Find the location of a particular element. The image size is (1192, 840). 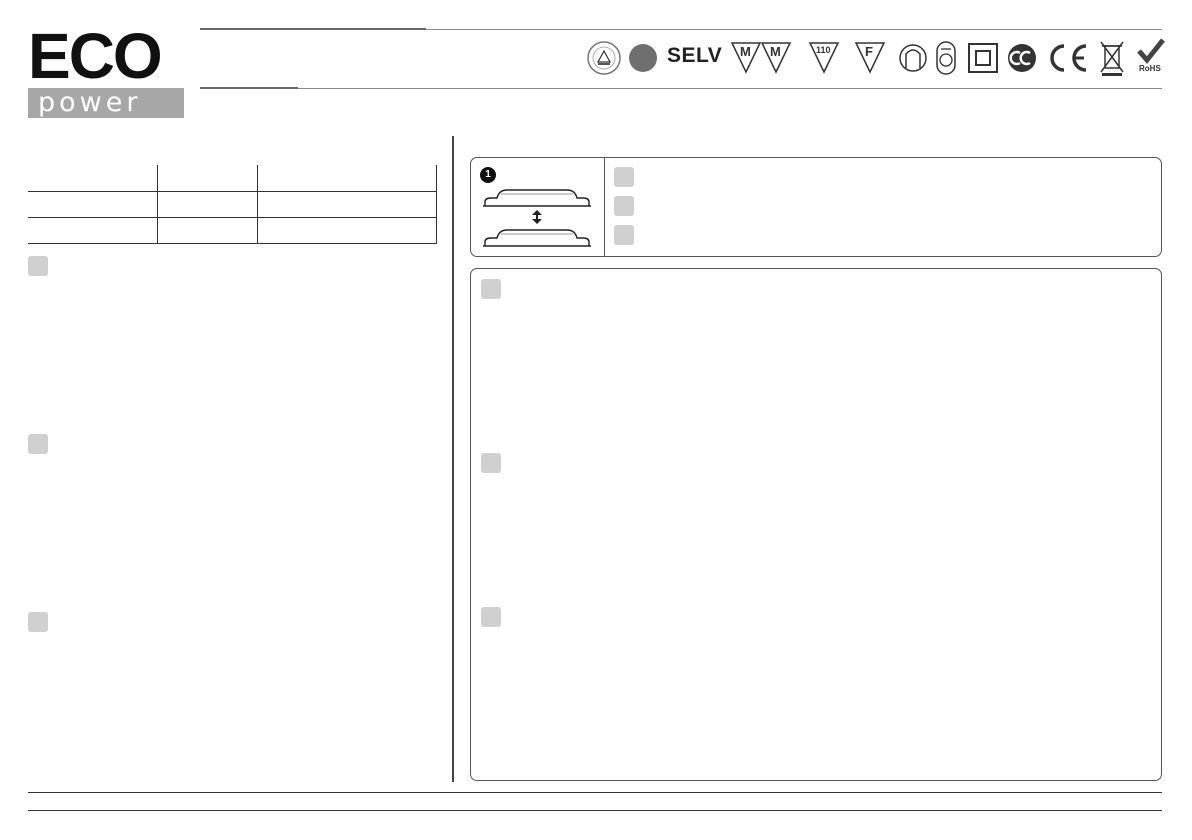

f-mark-label: F is located at coordinates (869, 51).